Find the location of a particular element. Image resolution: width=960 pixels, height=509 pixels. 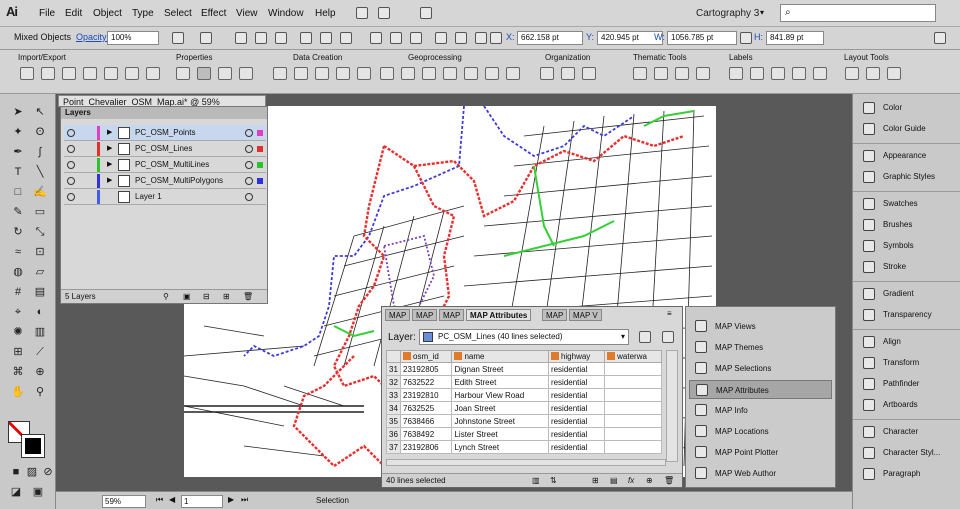

panel-launcher: Character is located at coordinates (907, 432).